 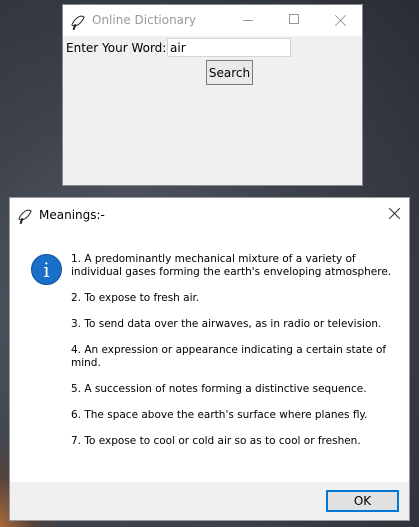 What do you see at coordinates (212, 20) in the screenshot?
I see `title-bar: Online Dictionary` at bounding box center [212, 20].